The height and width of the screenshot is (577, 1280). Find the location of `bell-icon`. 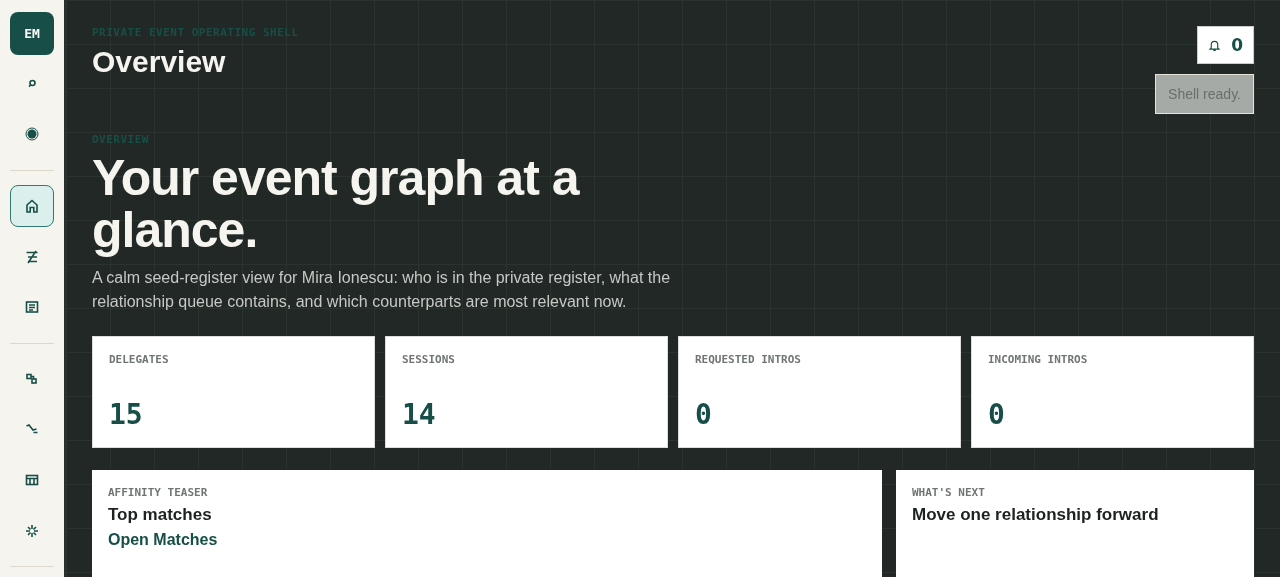

bell-icon is located at coordinates (1215, 45).